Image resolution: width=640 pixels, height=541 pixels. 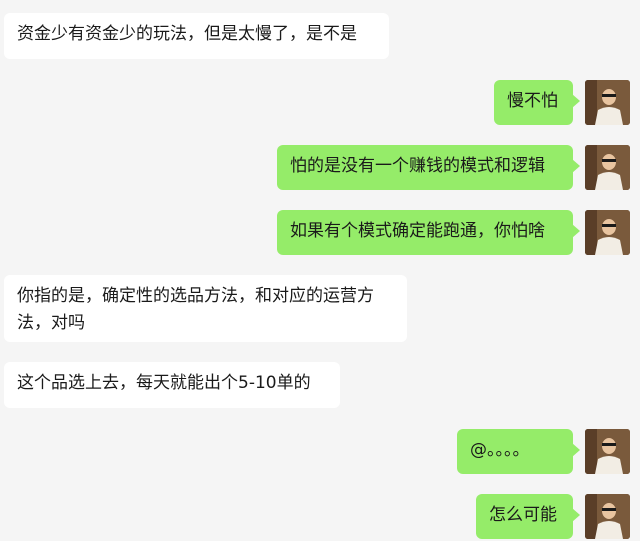 What do you see at coordinates (417, 231) in the screenshot?
I see `message-text: 如果有个模式确定能跑通，你怕啥` at bounding box center [417, 231].